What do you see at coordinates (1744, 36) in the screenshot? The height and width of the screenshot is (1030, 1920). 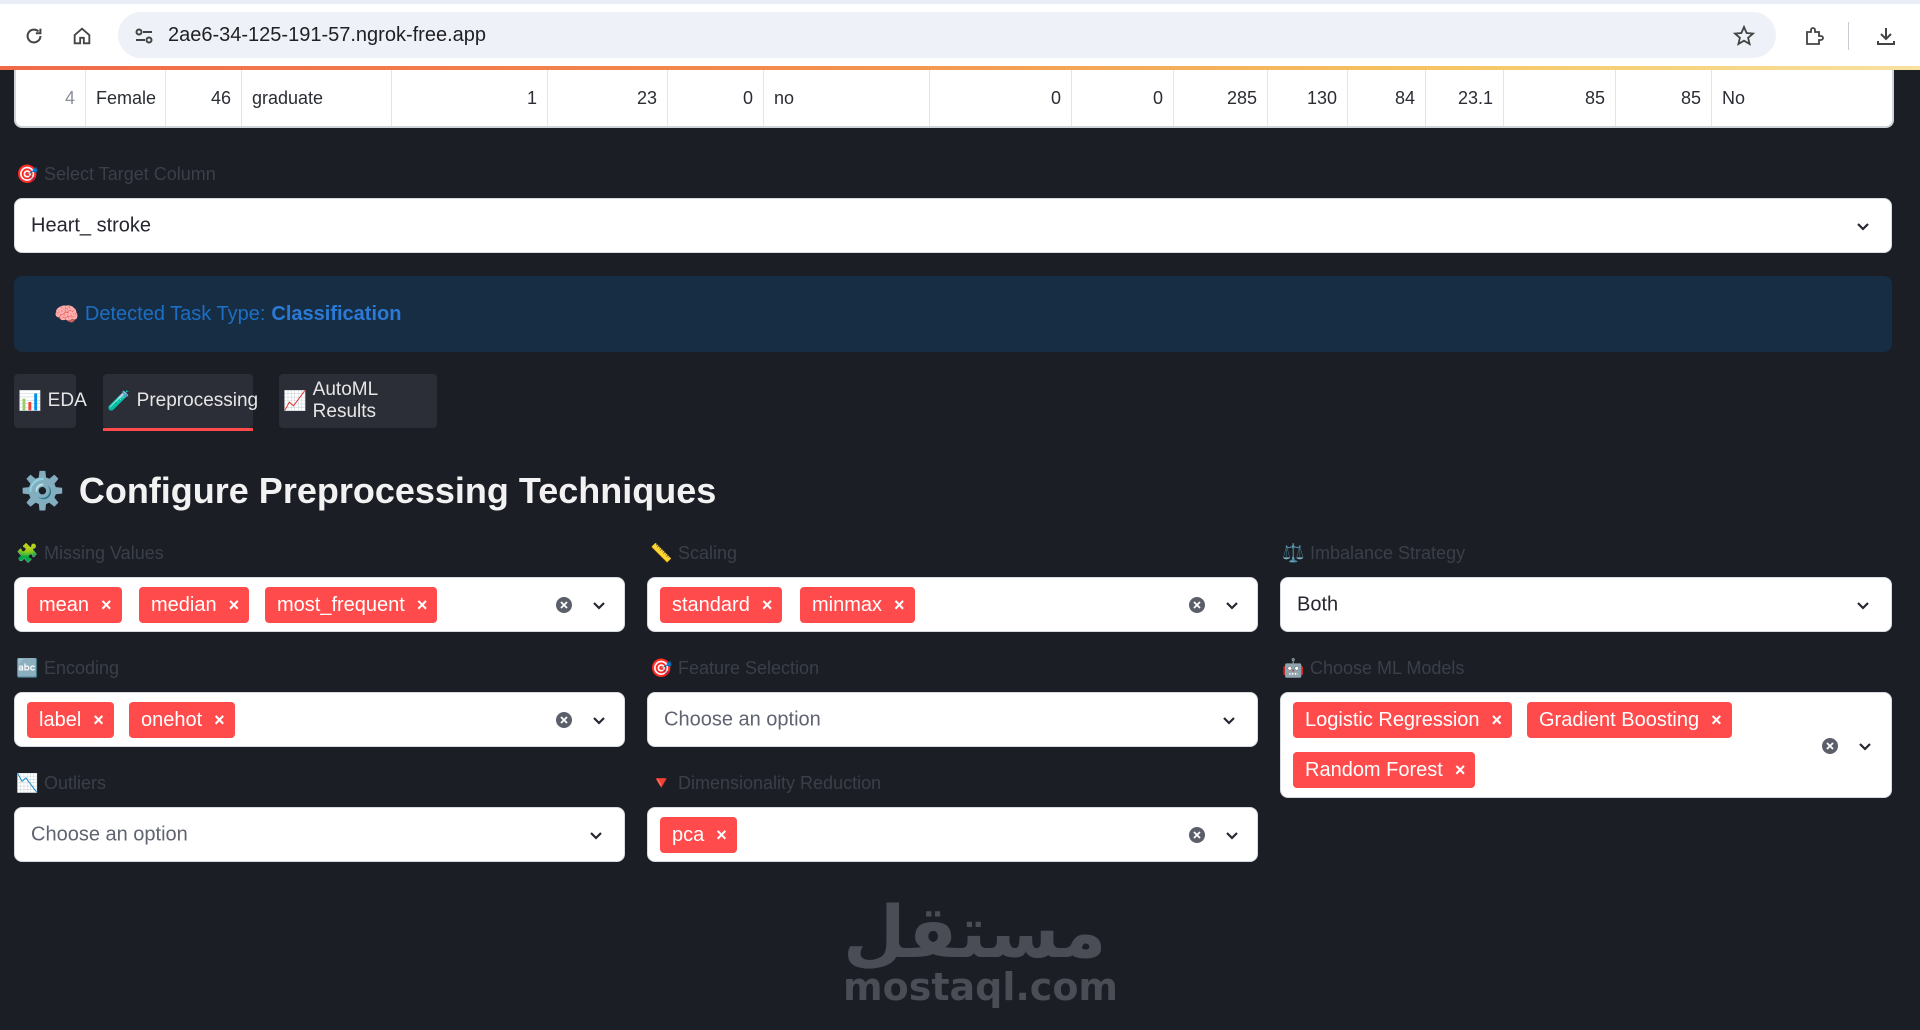 I see `bookmark-button` at bounding box center [1744, 36].